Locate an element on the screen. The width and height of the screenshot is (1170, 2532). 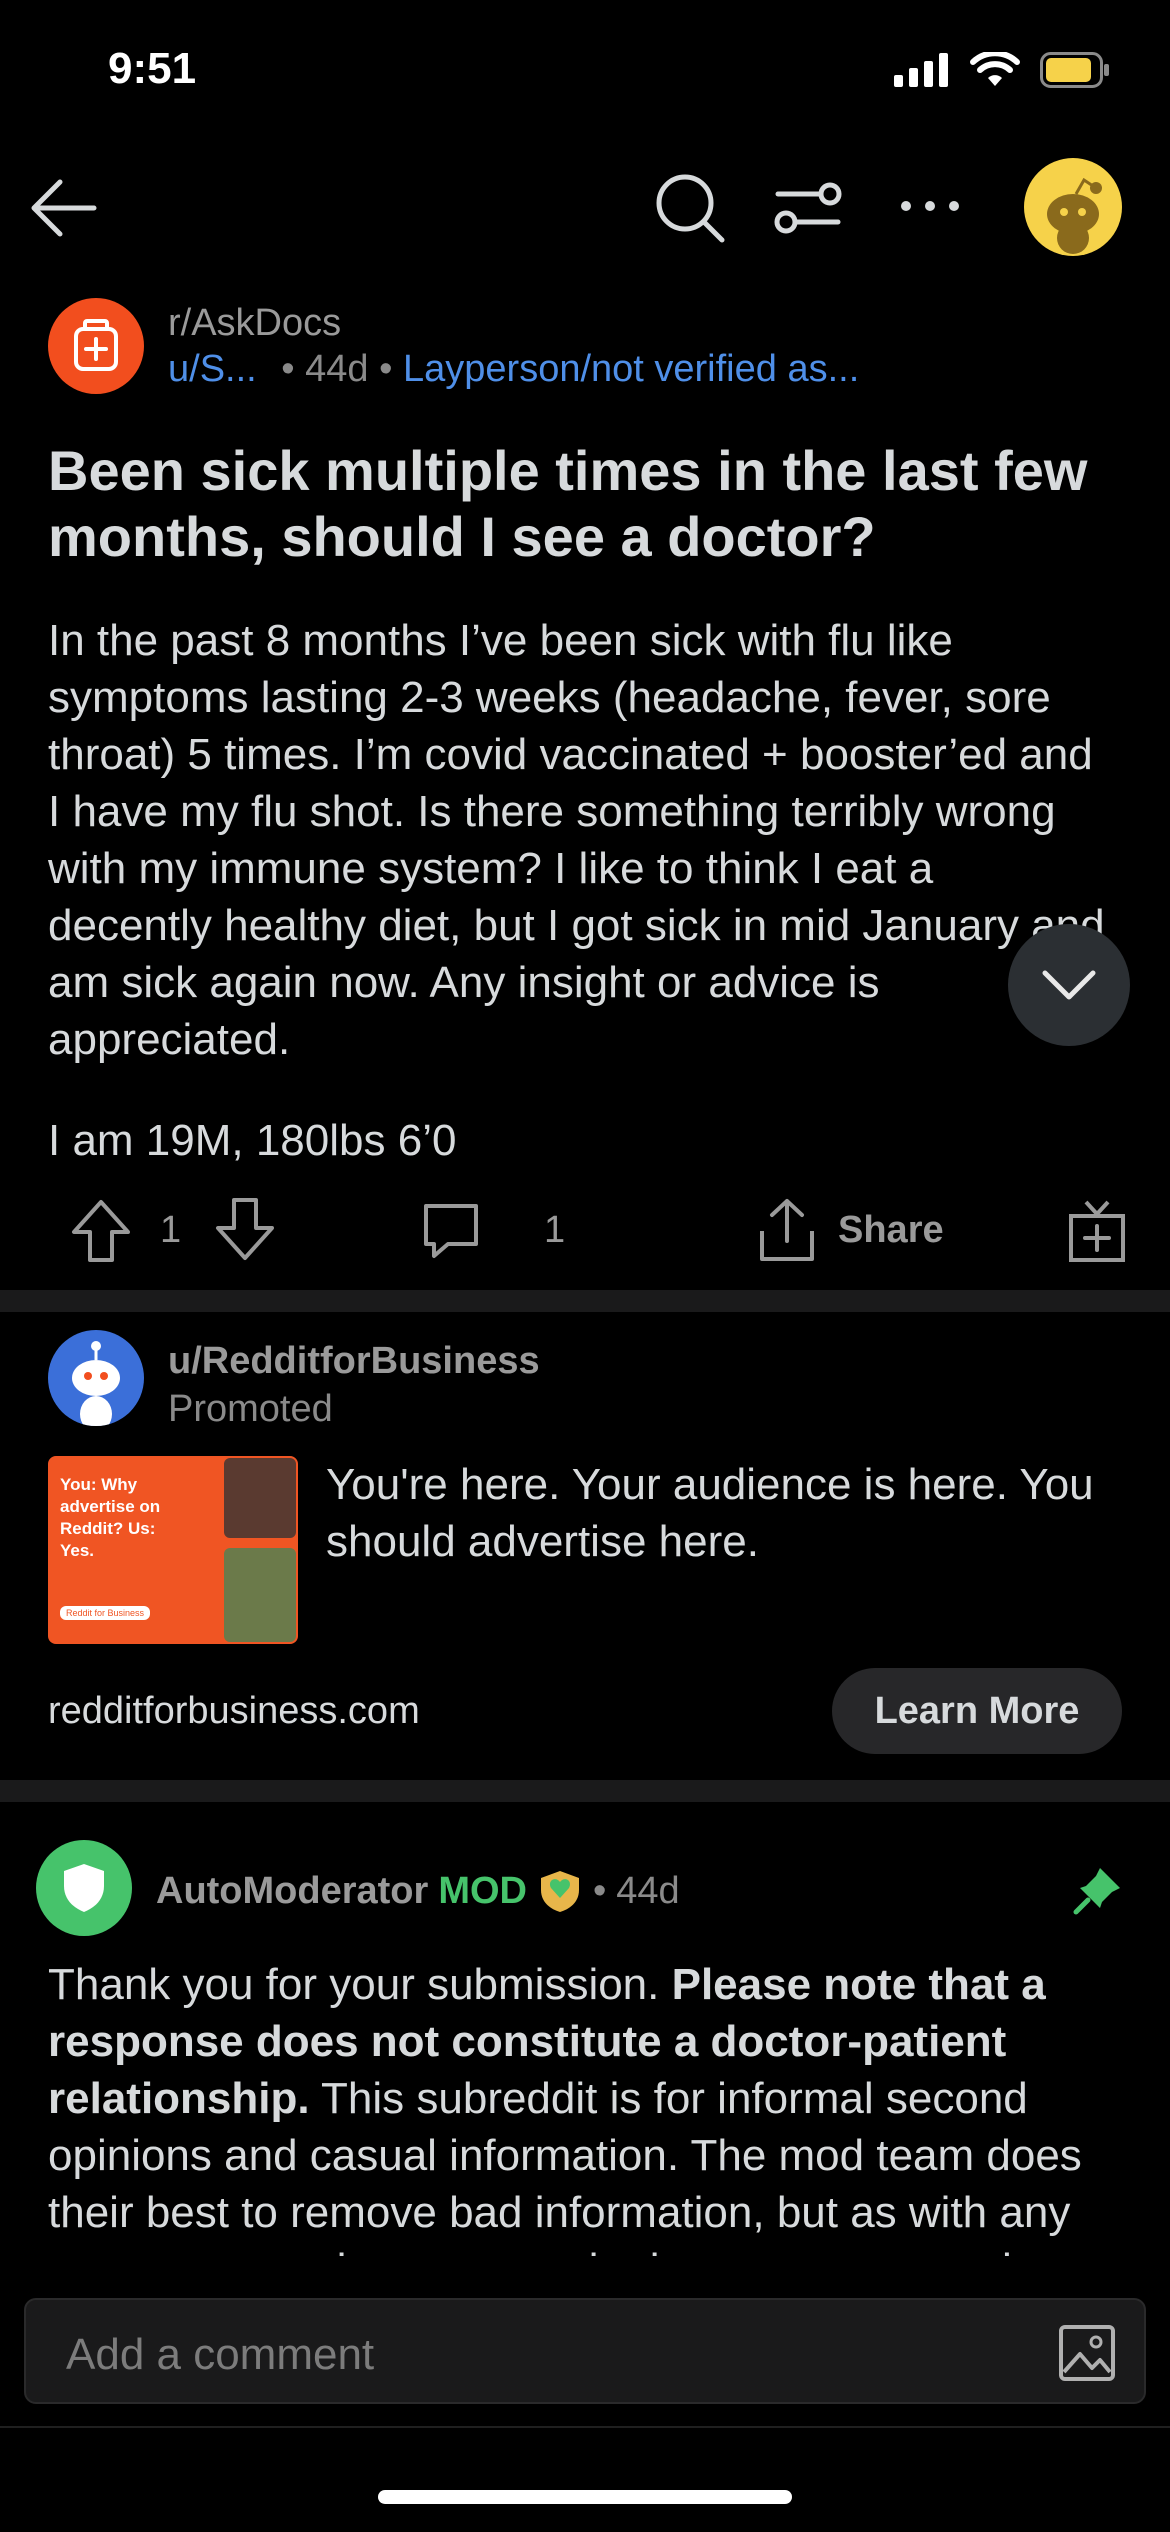
learn-more-button: Learn More is located at coordinates (977, 1711).